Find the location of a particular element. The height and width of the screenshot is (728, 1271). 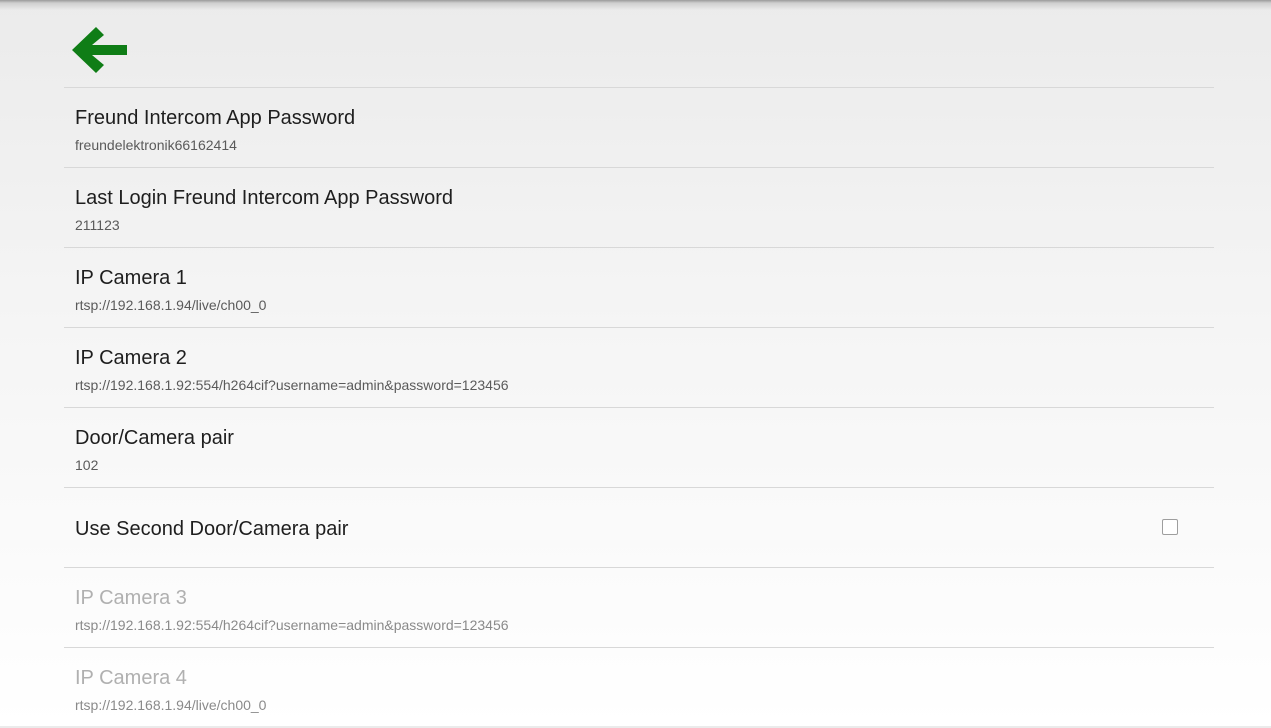

pref-title: IP Camera 4 is located at coordinates (131, 678).